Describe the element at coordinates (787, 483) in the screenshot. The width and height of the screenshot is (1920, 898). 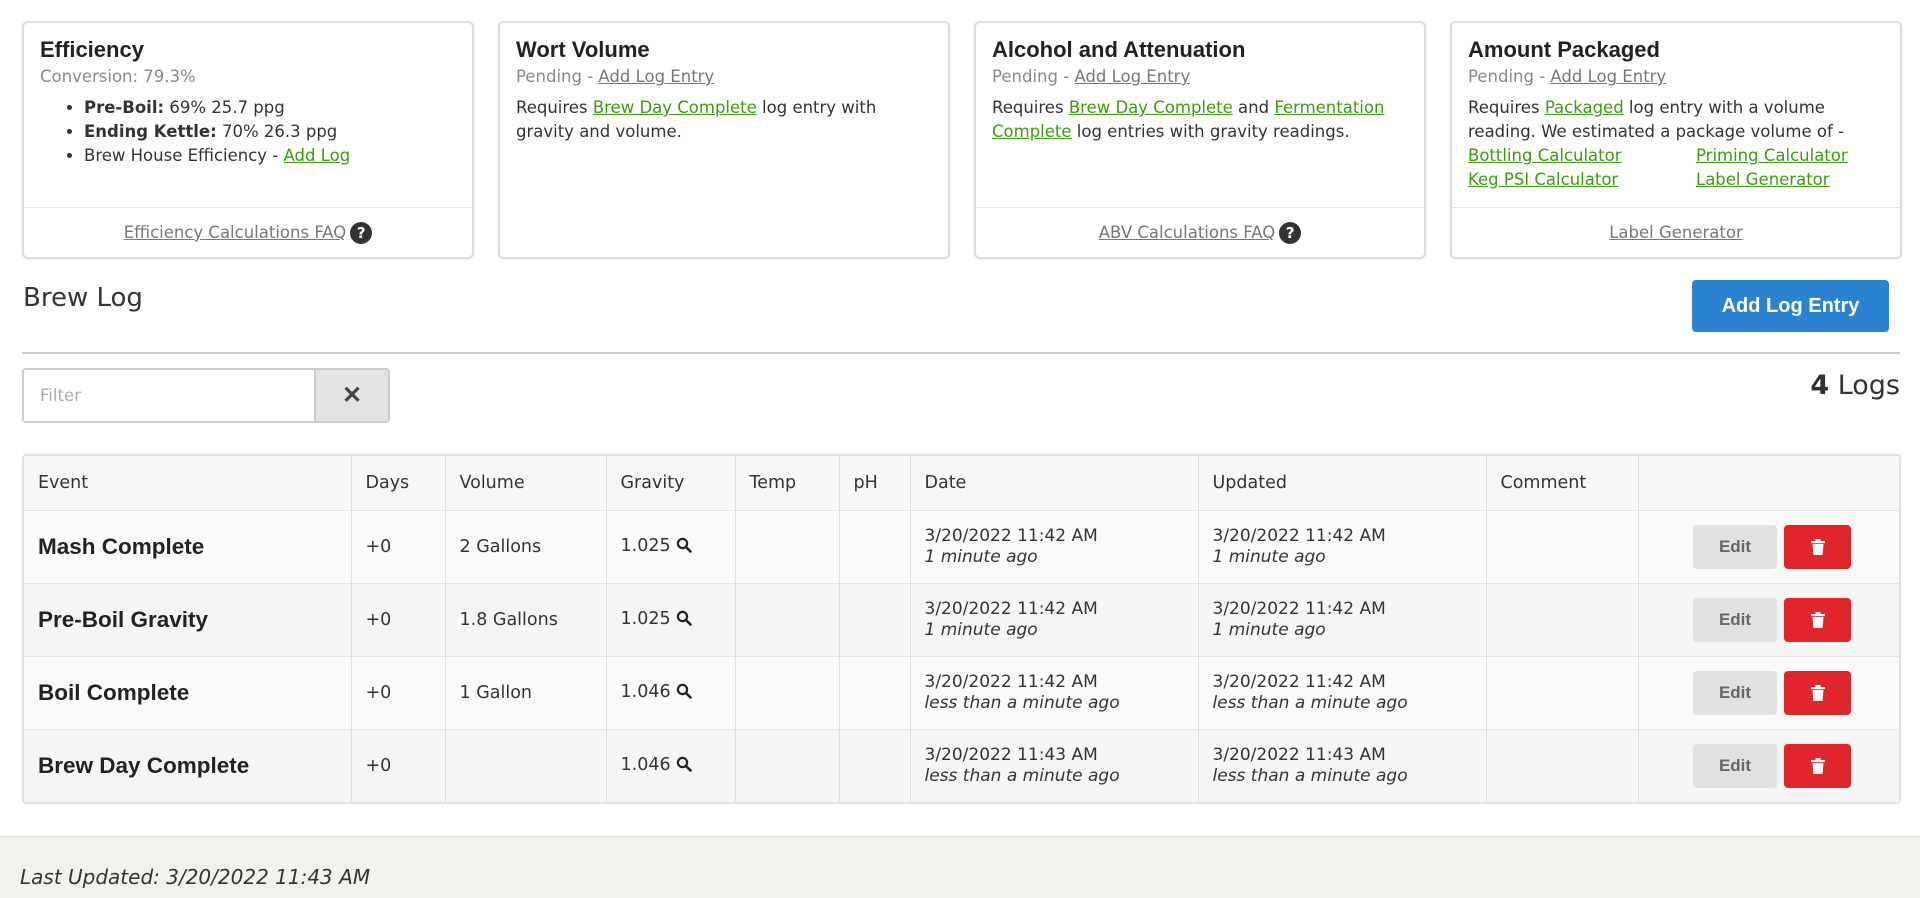
I see `header-temp: Temp` at that location.